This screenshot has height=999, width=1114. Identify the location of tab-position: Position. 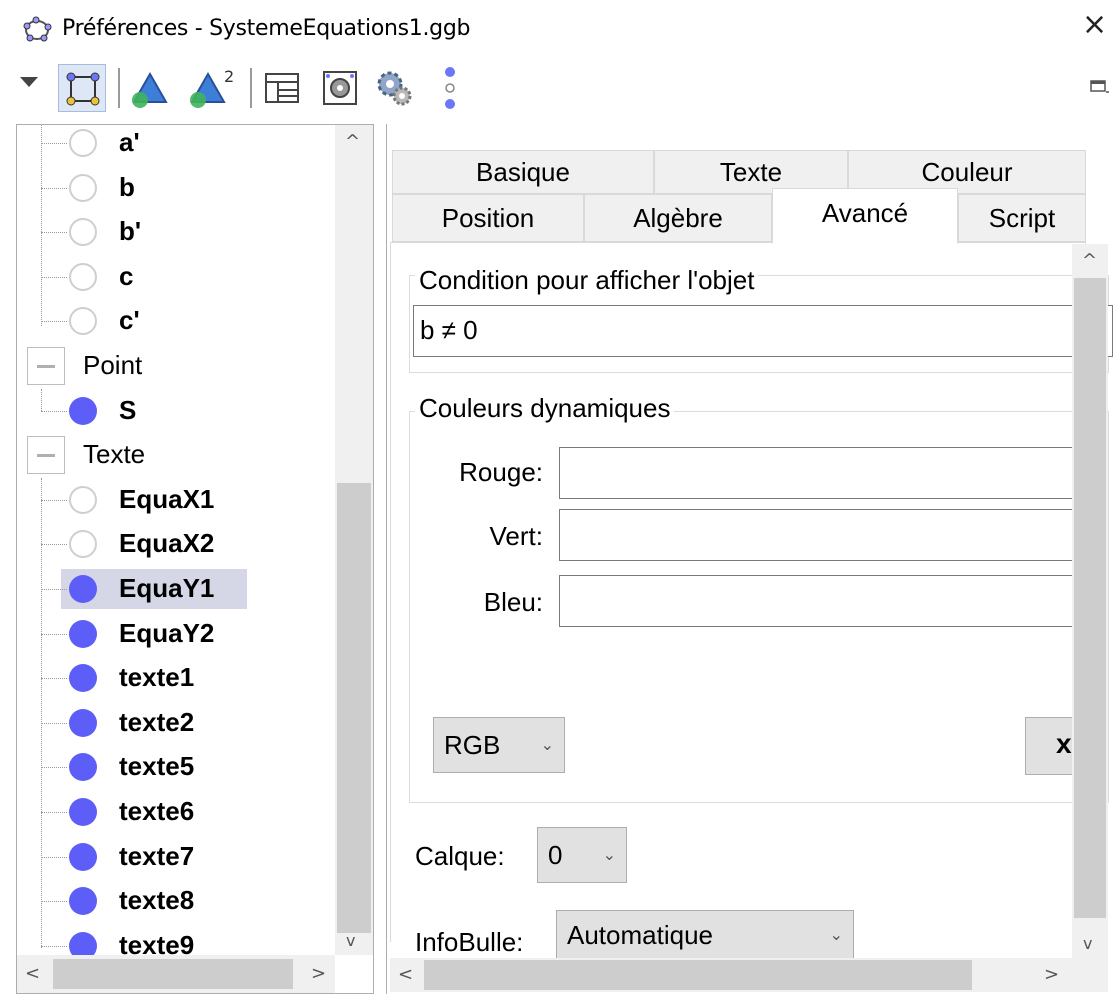
(488, 218).